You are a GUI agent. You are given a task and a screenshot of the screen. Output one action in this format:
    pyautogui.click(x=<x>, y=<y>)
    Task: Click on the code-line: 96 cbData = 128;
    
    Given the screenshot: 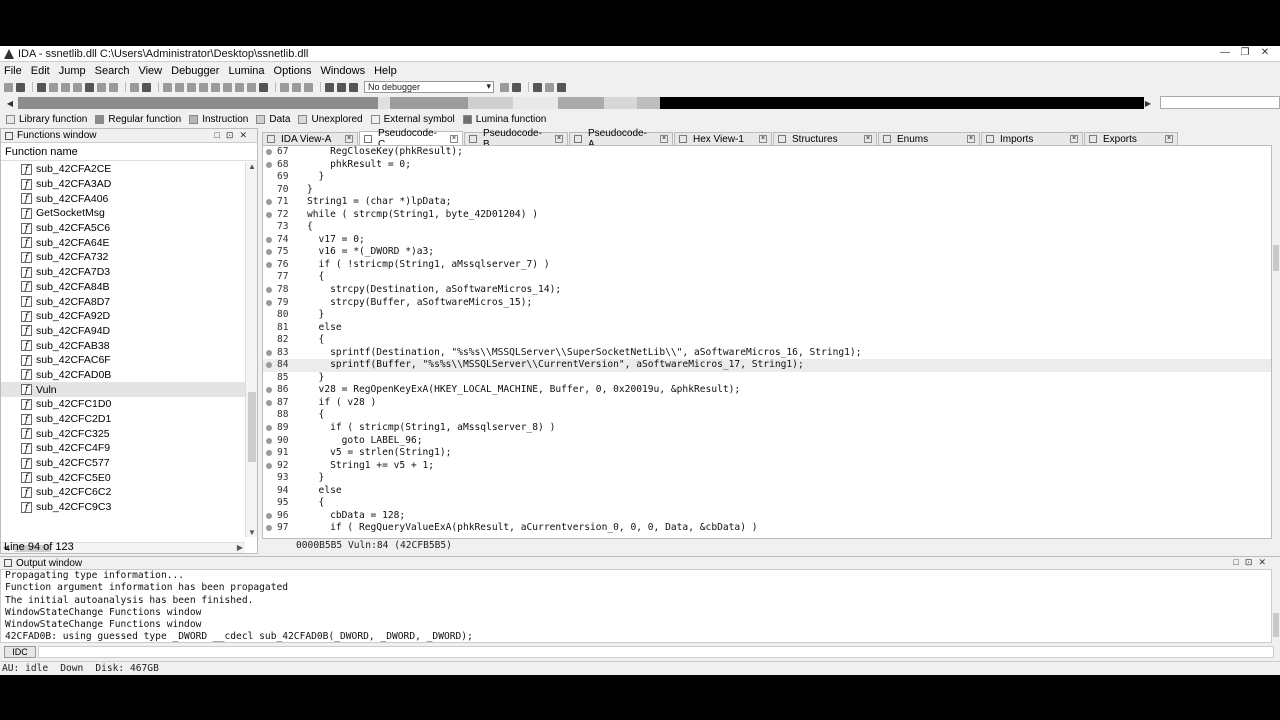 What is the action you would take?
    pyautogui.click(x=767, y=516)
    